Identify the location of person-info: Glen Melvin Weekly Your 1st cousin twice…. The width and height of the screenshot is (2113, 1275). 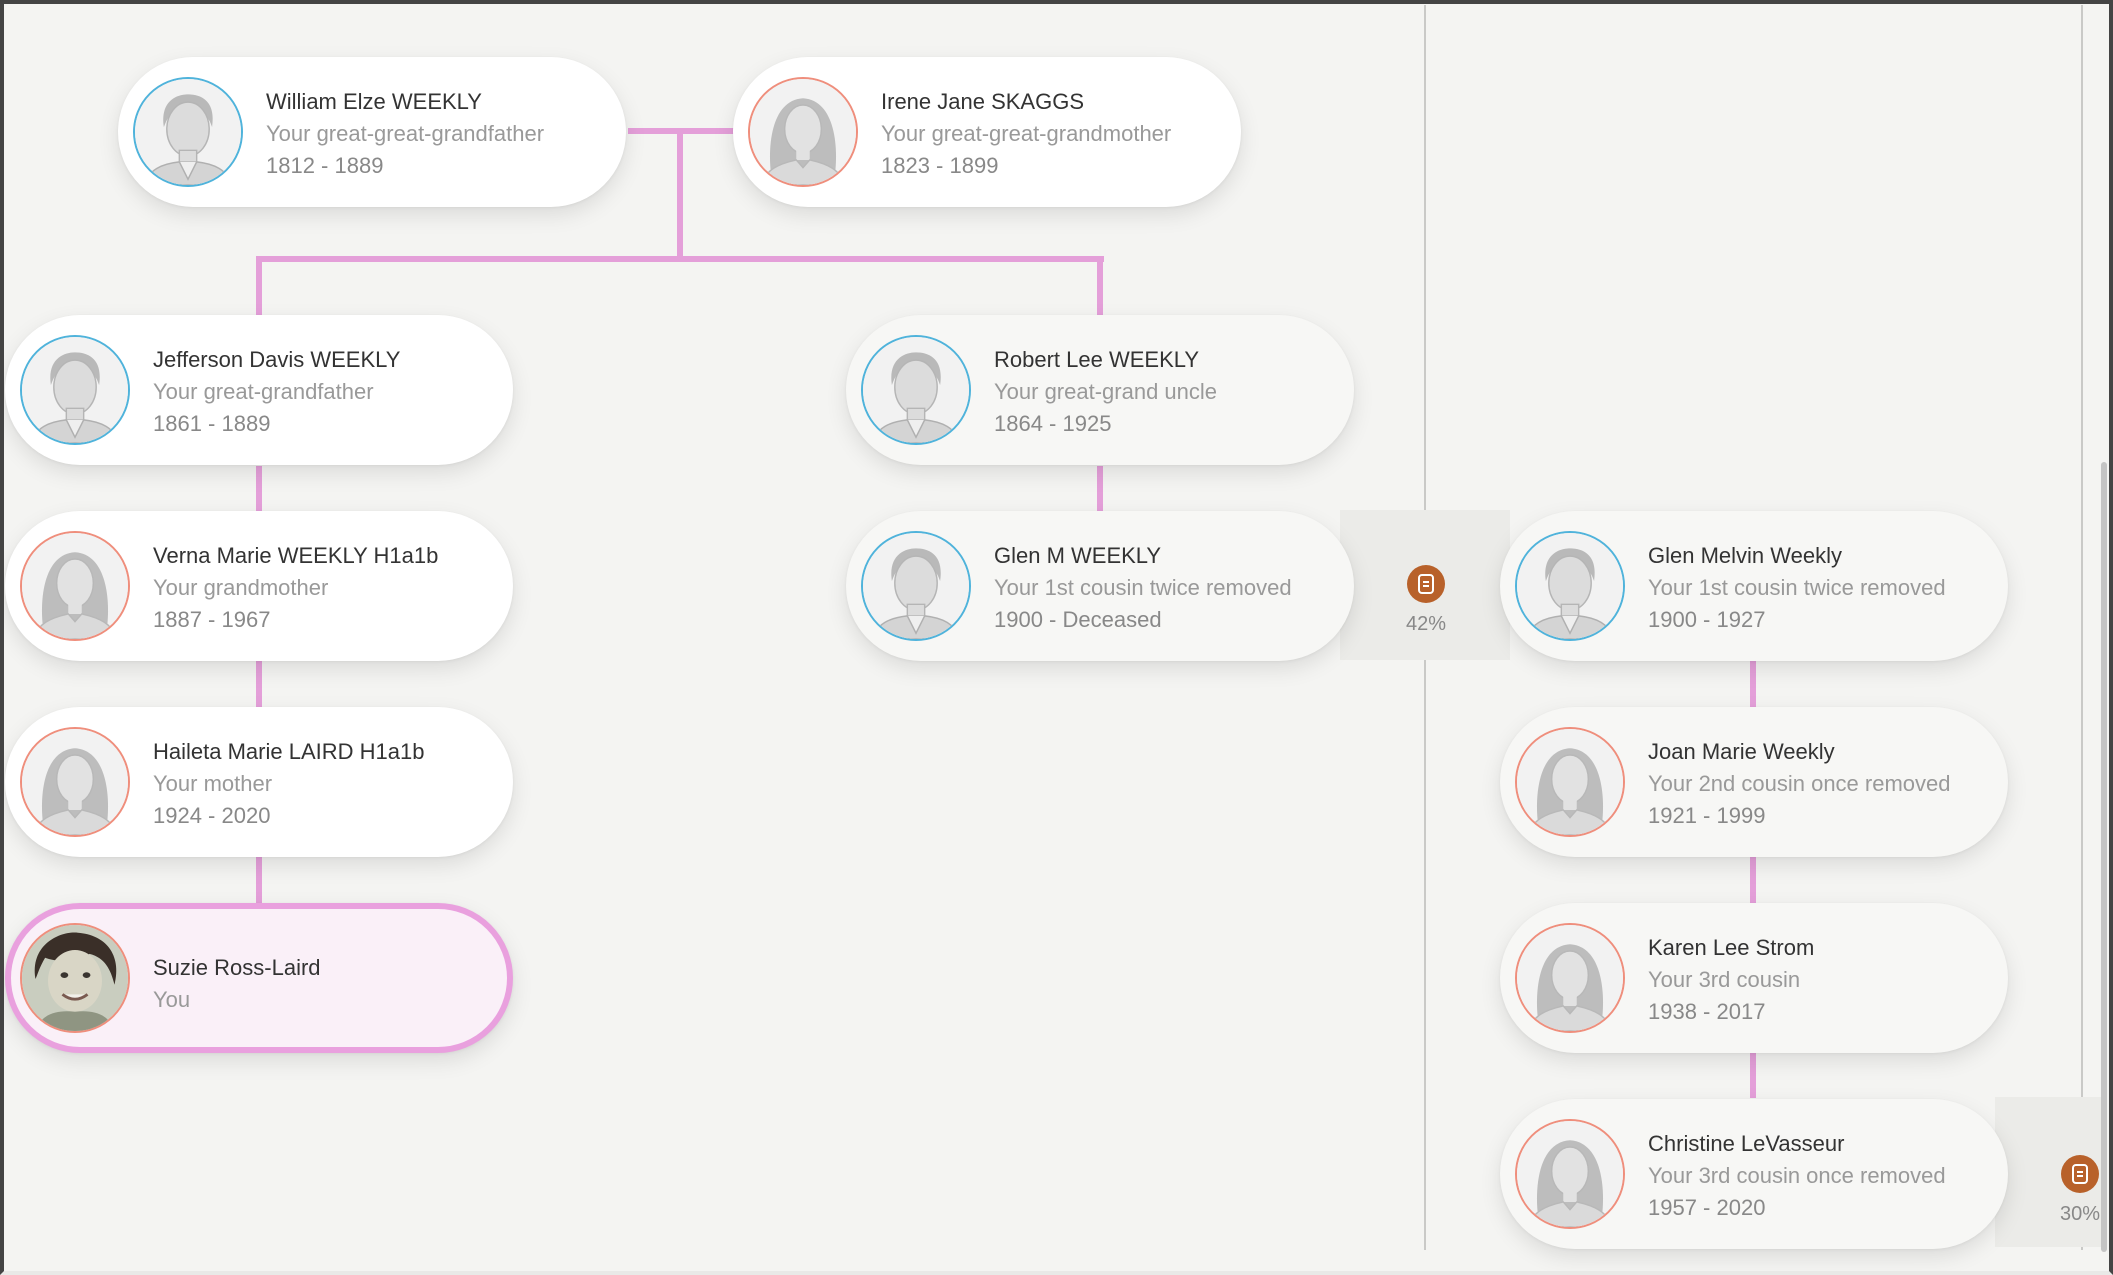
(1797, 588).